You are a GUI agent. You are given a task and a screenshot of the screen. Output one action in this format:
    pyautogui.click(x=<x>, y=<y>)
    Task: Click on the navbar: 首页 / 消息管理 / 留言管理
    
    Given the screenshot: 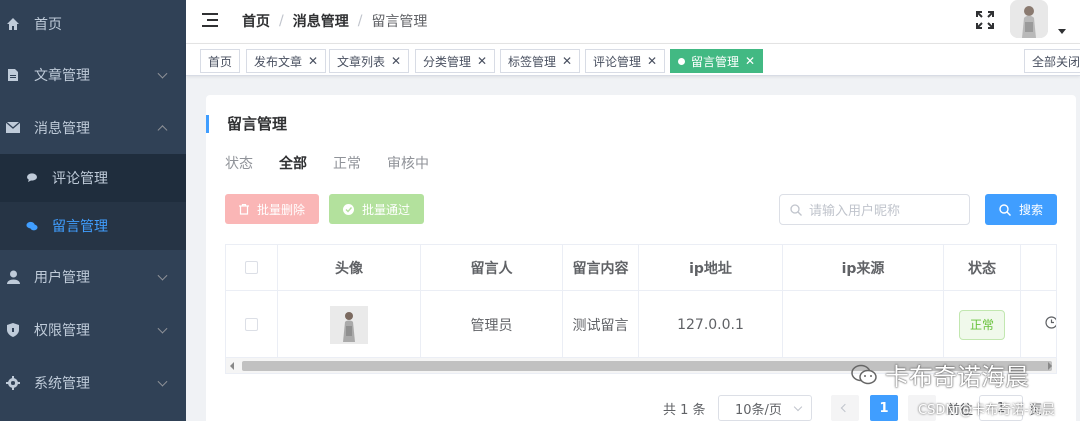 What is the action you would take?
    pyautogui.click(x=633, y=22)
    